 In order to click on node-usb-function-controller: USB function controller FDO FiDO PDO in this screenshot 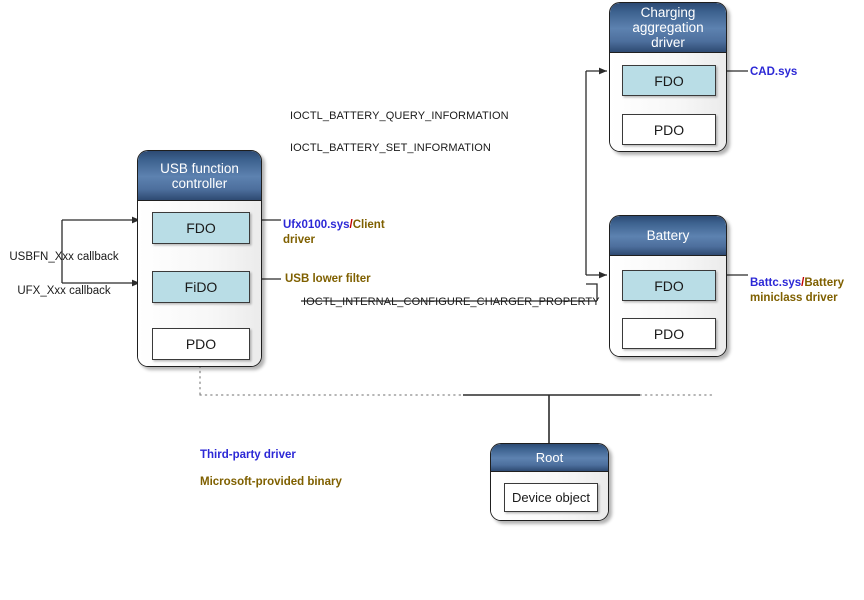, I will do `click(199, 258)`.